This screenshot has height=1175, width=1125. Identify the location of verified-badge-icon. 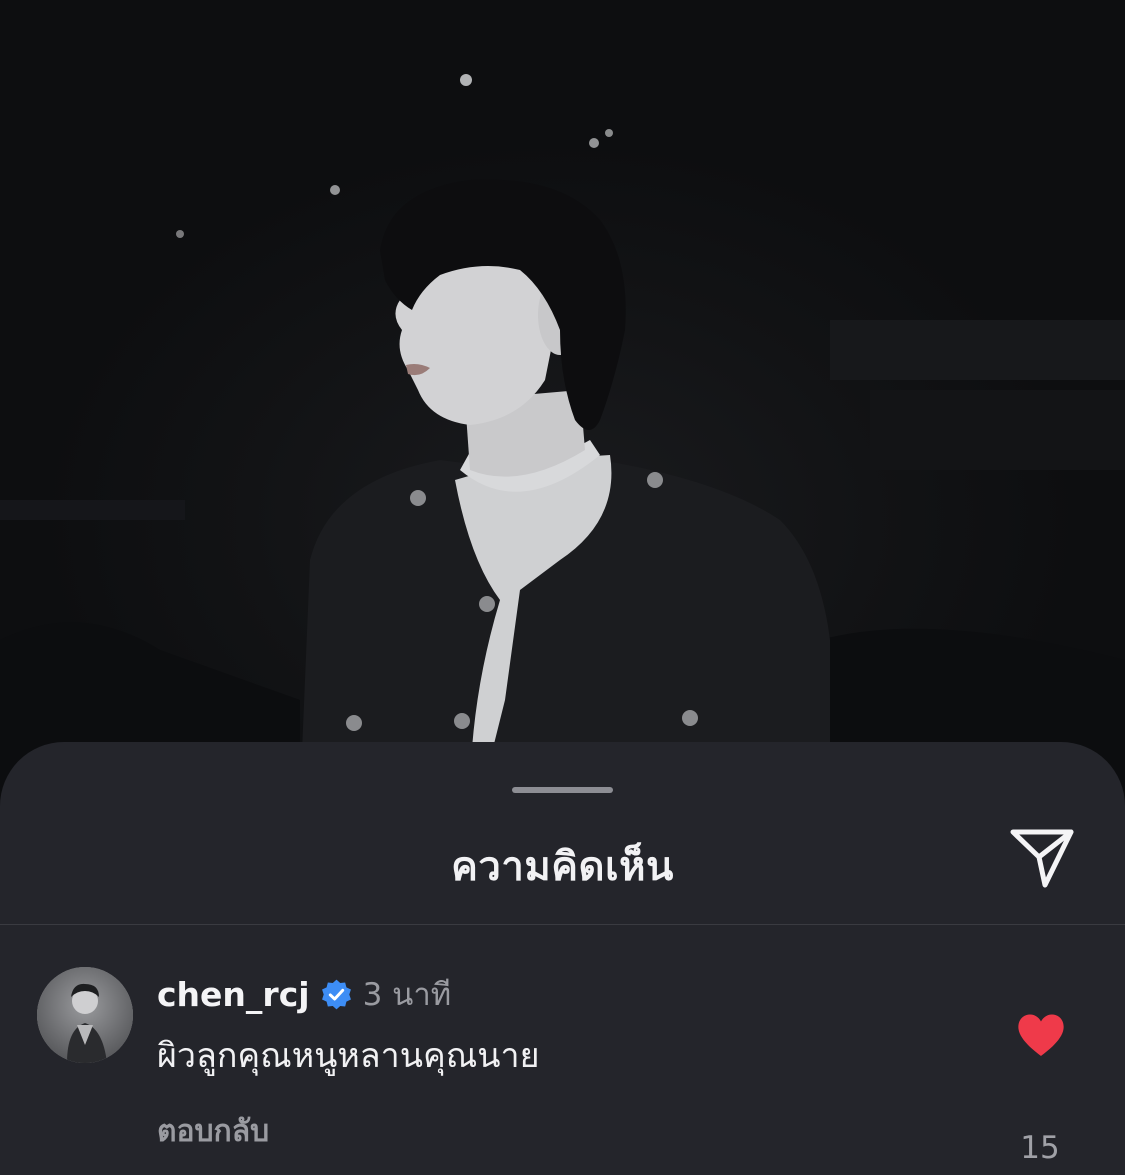
(336, 994).